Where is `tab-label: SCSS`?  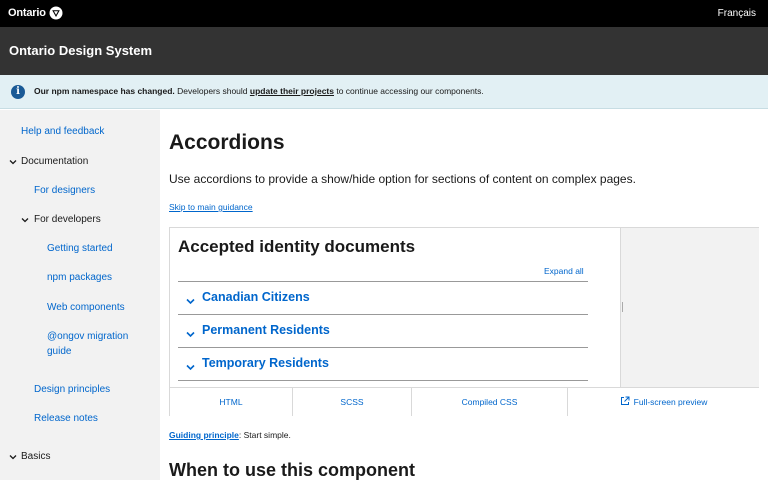
tab-label: SCSS is located at coordinates (352, 402).